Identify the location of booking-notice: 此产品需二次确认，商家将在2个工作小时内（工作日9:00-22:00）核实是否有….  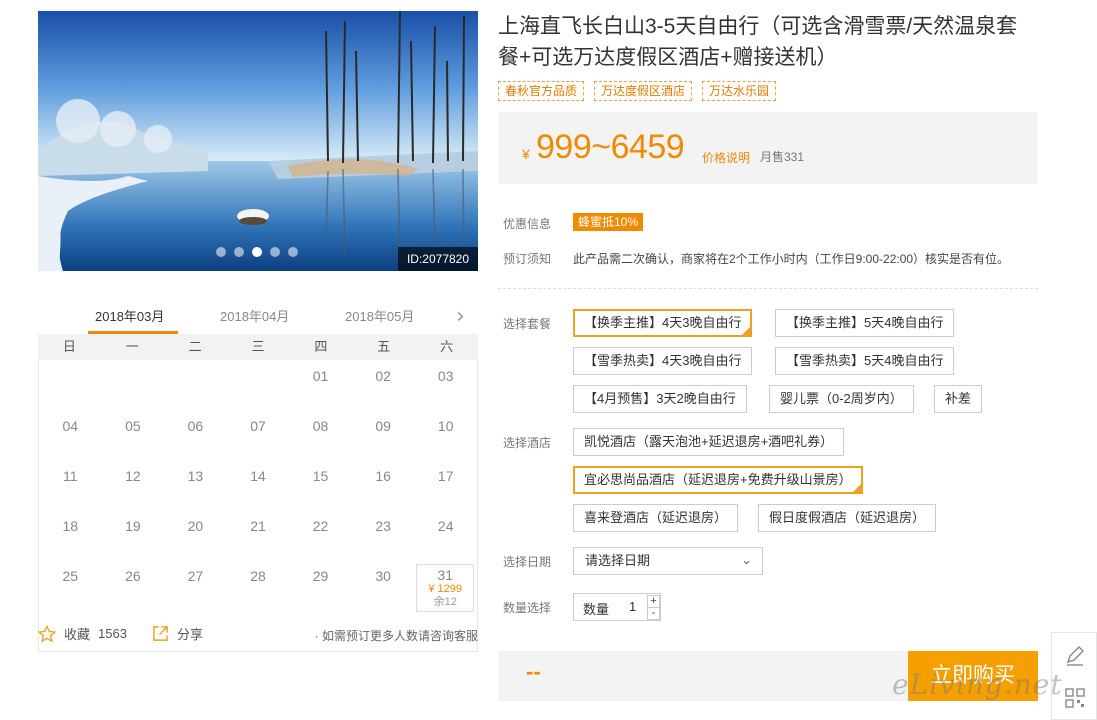
(791, 259).